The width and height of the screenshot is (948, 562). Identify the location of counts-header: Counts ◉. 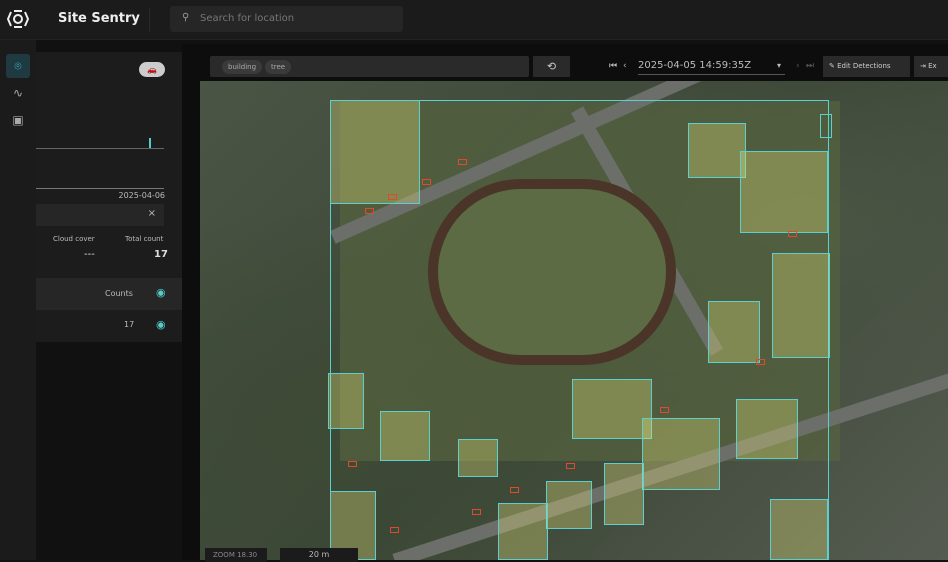
(109, 294).